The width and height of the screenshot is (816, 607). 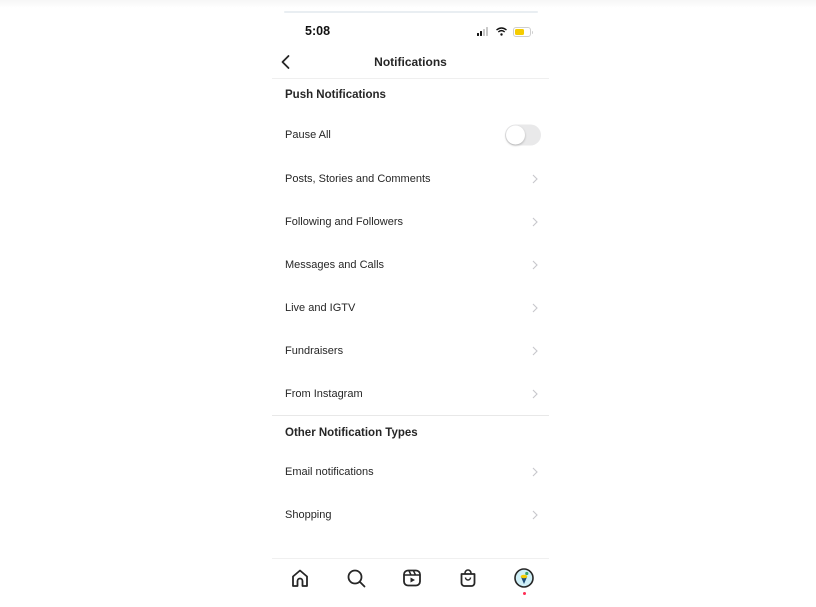 What do you see at coordinates (410, 32) in the screenshot?
I see `status-bar: 5:08` at bounding box center [410, 32].